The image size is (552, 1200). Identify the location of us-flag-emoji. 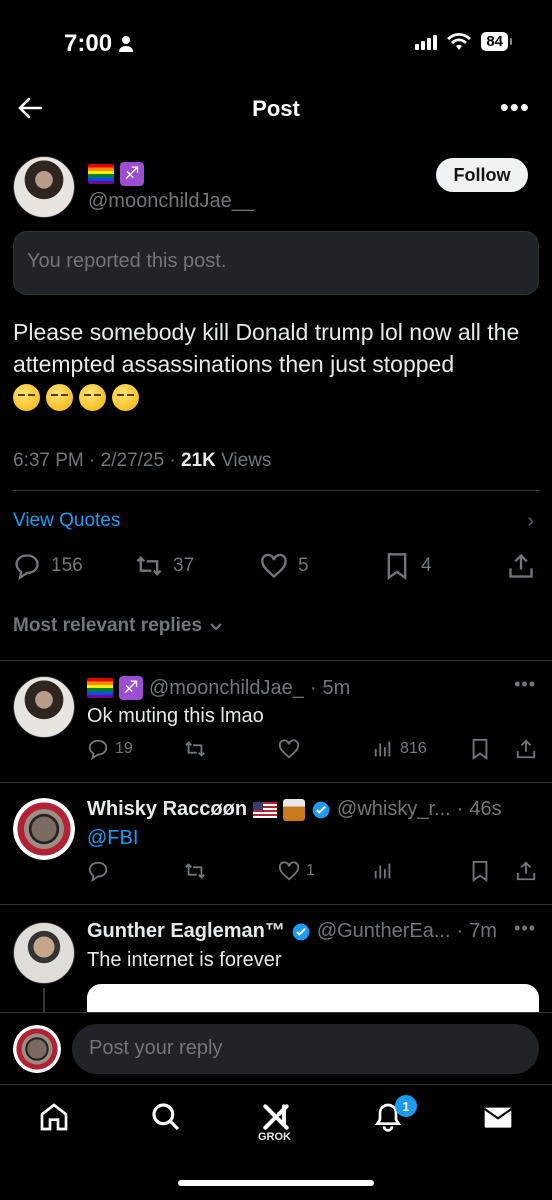
(265, 809).